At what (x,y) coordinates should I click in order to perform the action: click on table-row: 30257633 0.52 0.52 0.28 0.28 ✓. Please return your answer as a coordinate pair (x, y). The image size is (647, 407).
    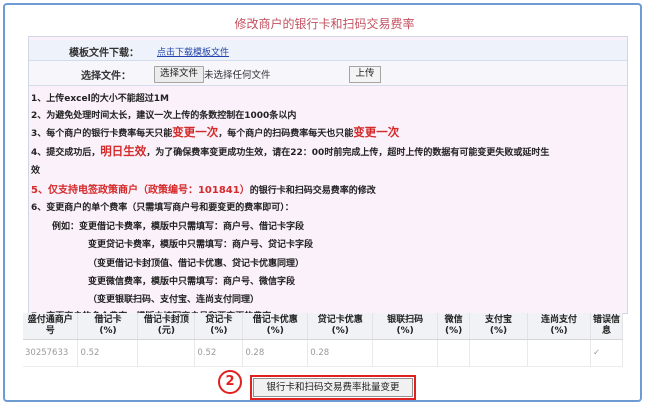
    Looking at the image, I should click on (323, 353).